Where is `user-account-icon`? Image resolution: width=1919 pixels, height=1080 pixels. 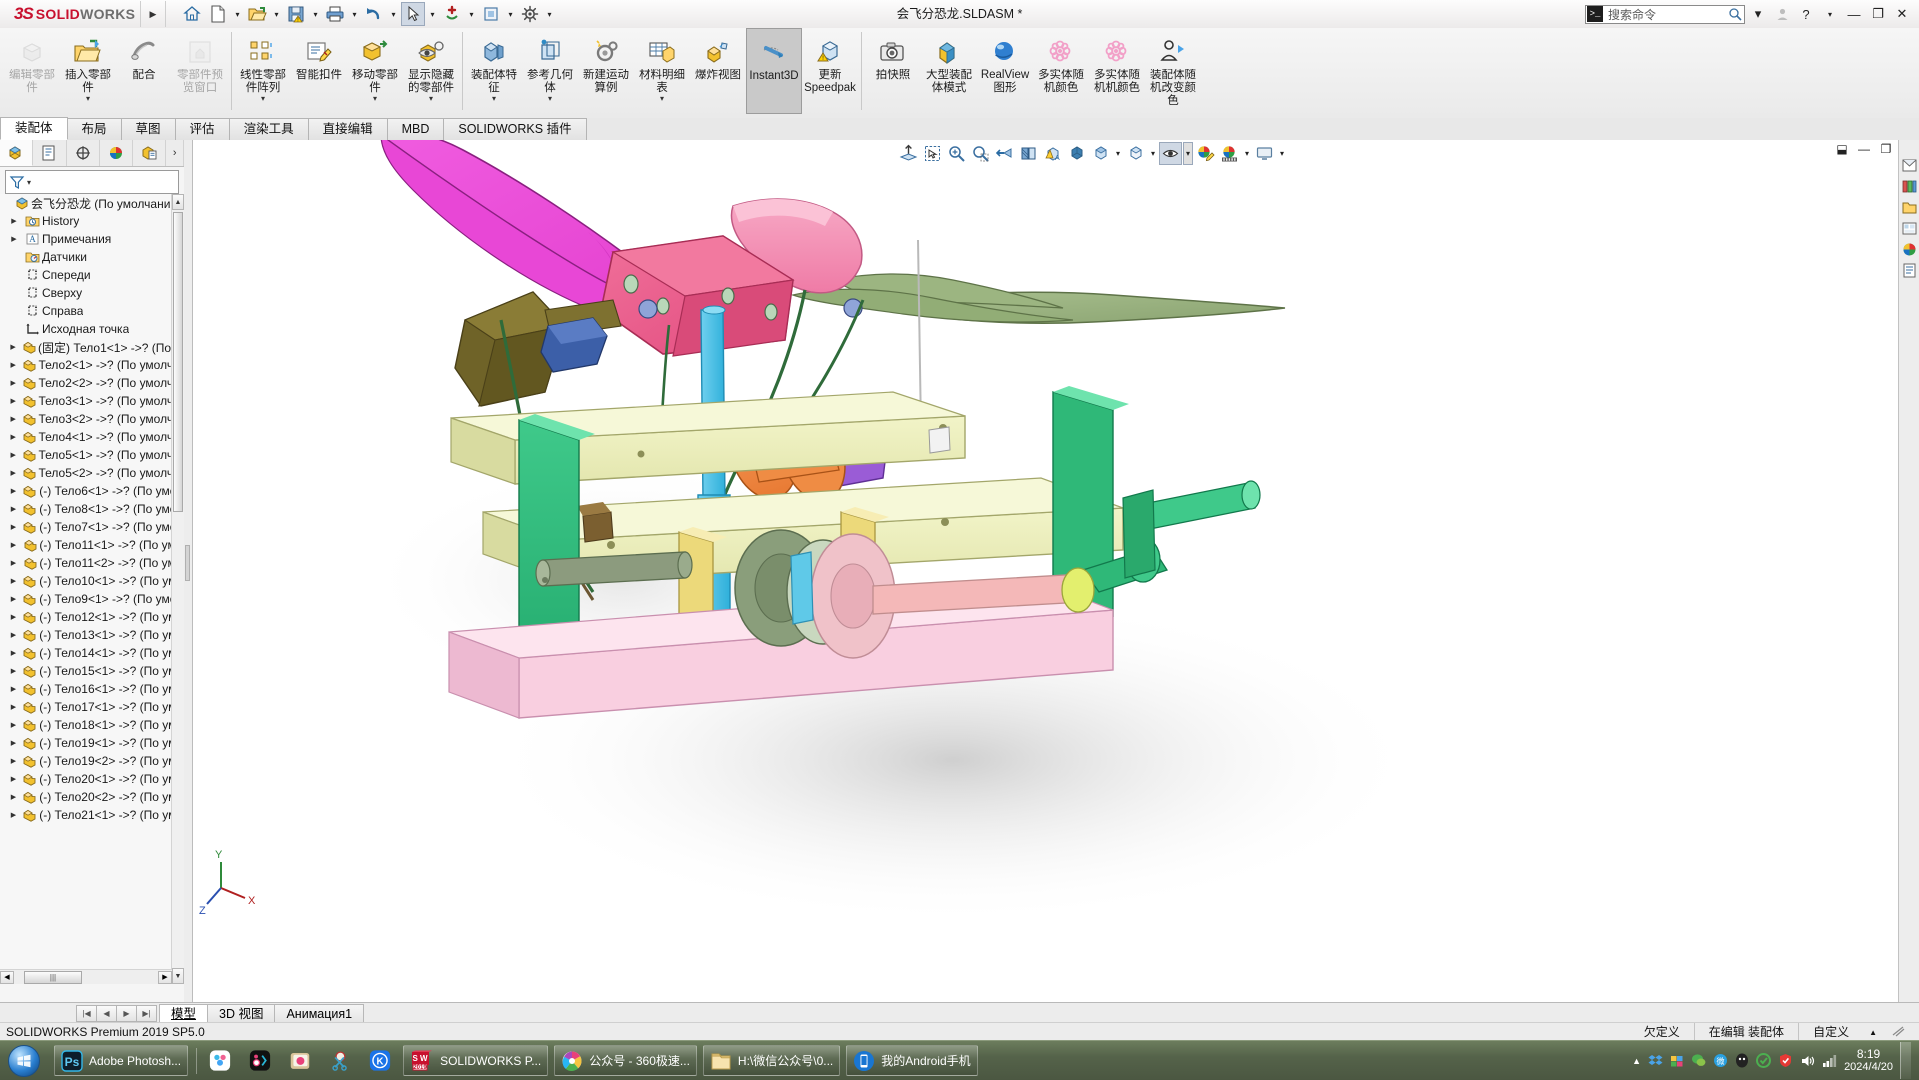
user-account-icon is located at coordinates (1782, 14).